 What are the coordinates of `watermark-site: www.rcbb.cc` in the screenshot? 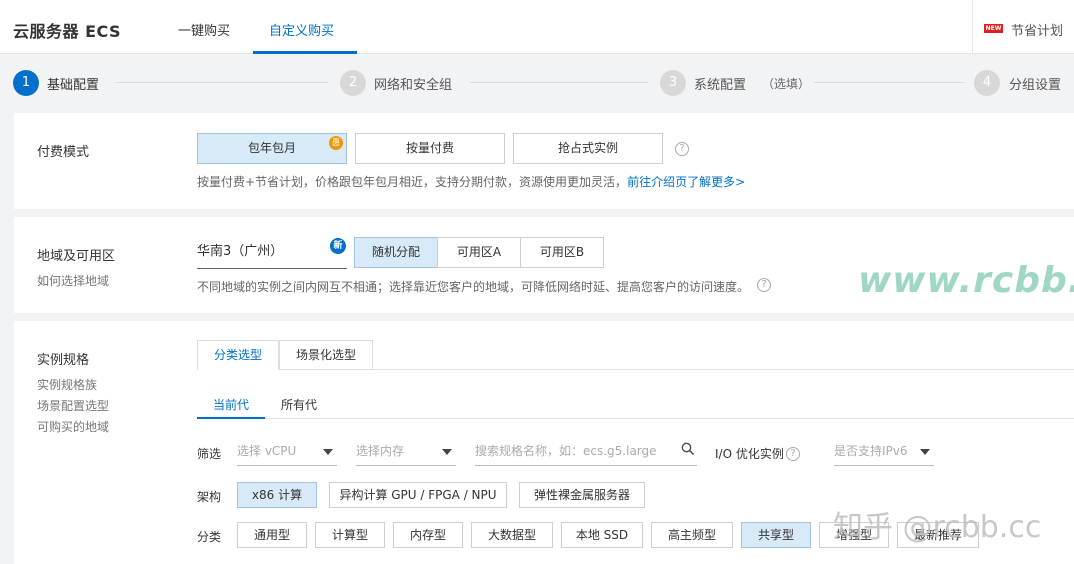 It's located at (966, 280).